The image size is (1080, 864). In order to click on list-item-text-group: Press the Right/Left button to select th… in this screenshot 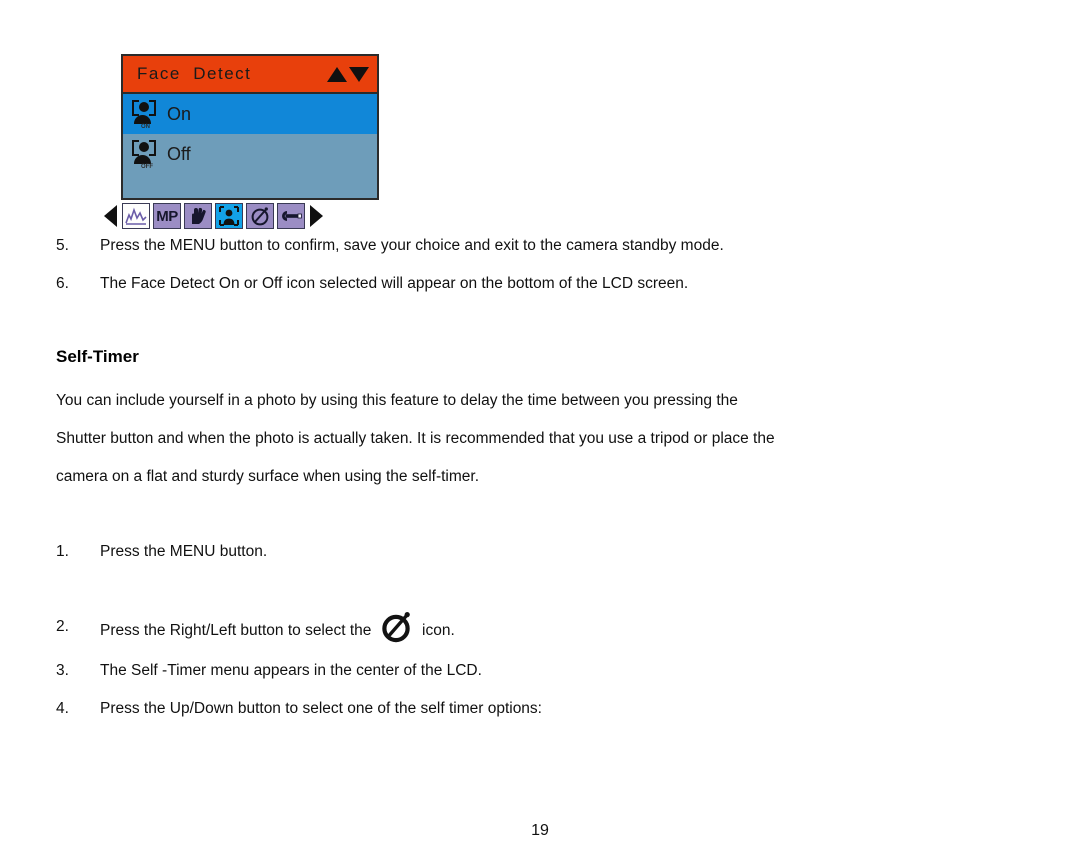, I will do `click(548, 626)`.